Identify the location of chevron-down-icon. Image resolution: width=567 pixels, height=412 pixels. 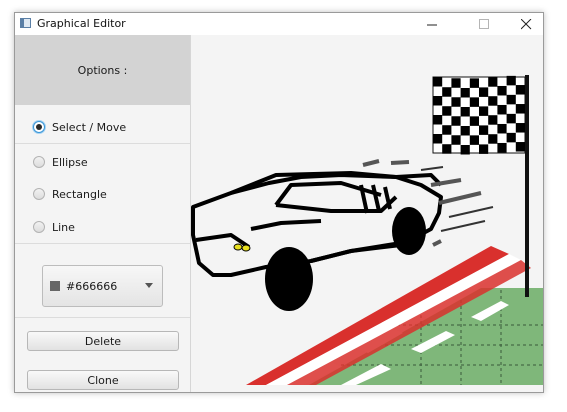
(149, 285).